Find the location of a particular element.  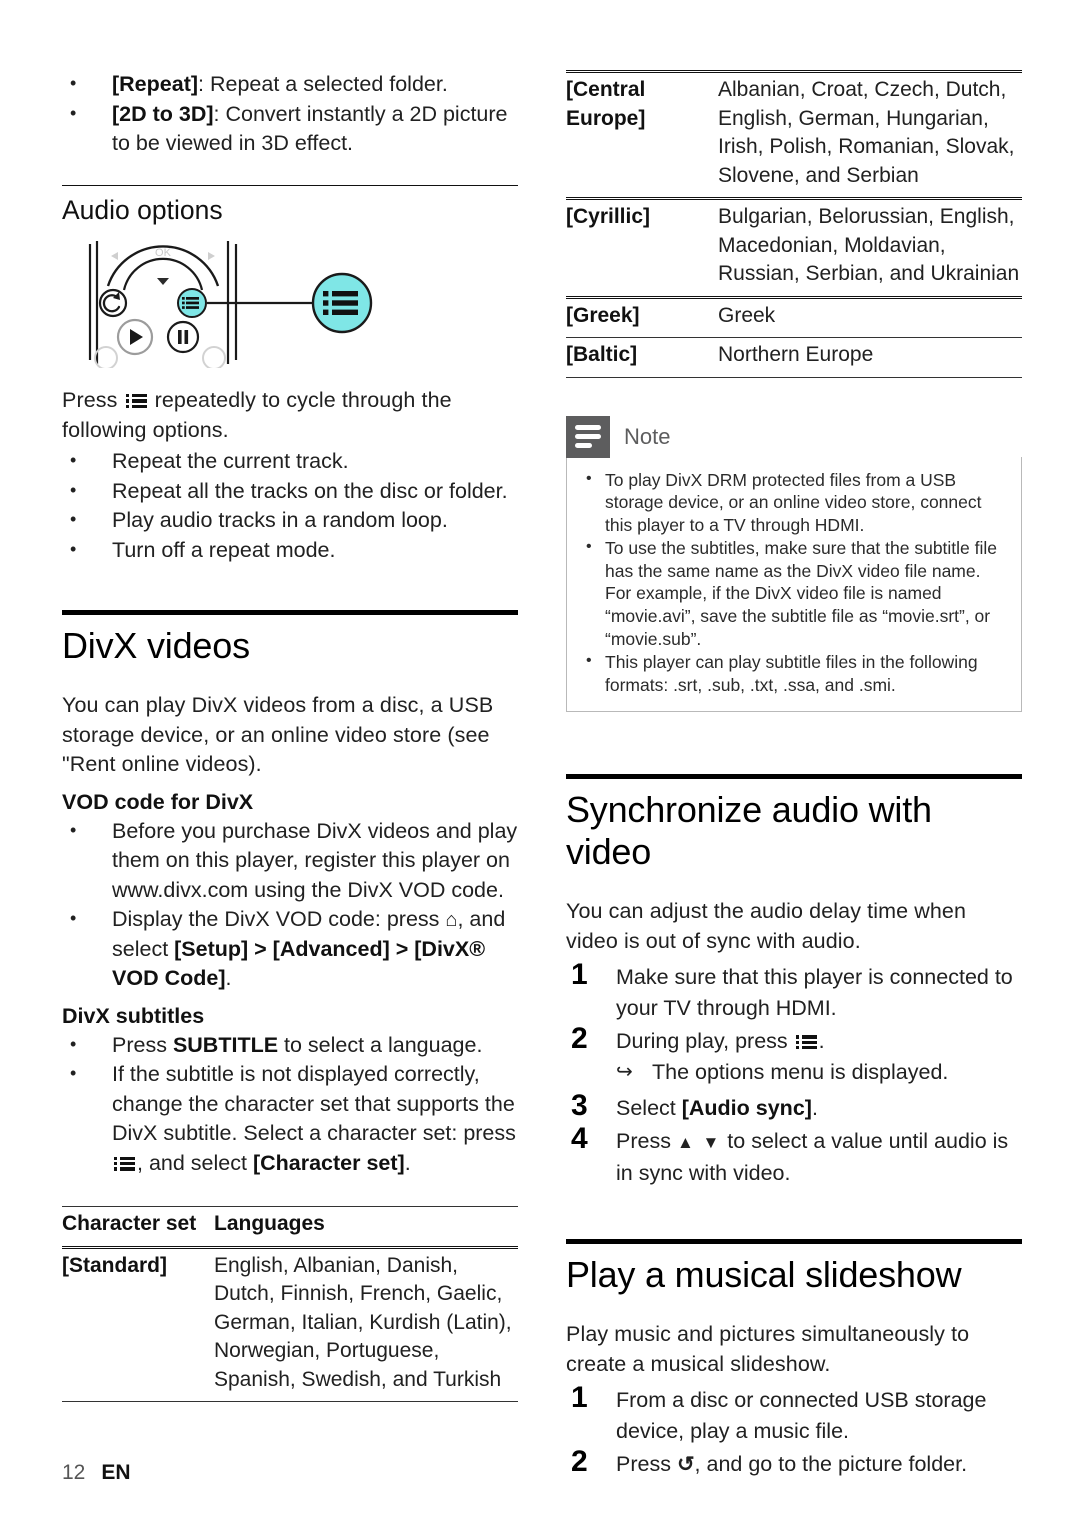

vod-step-end: . is located at coordinates (228, 978).